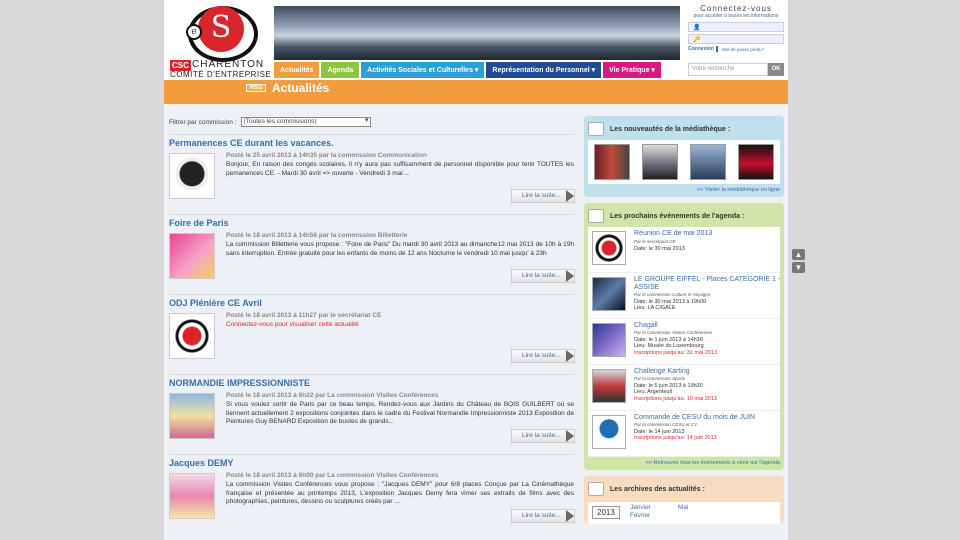  Describe the element at coordinates (736, 8) in the screenshot. I see `login-title: Connectez-vous` at that location.